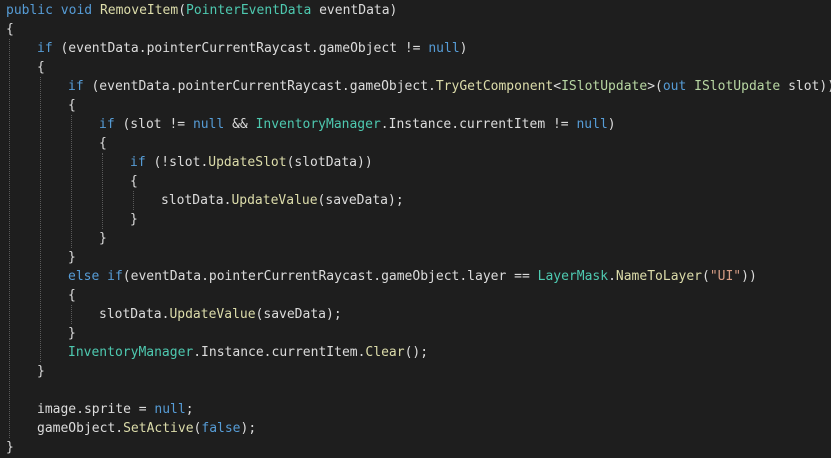 The width and height of the screenshot is (831, 458). Describe the element at coordinates (805, 86) in the screenshot. I see `code-token: slot))` at that location.